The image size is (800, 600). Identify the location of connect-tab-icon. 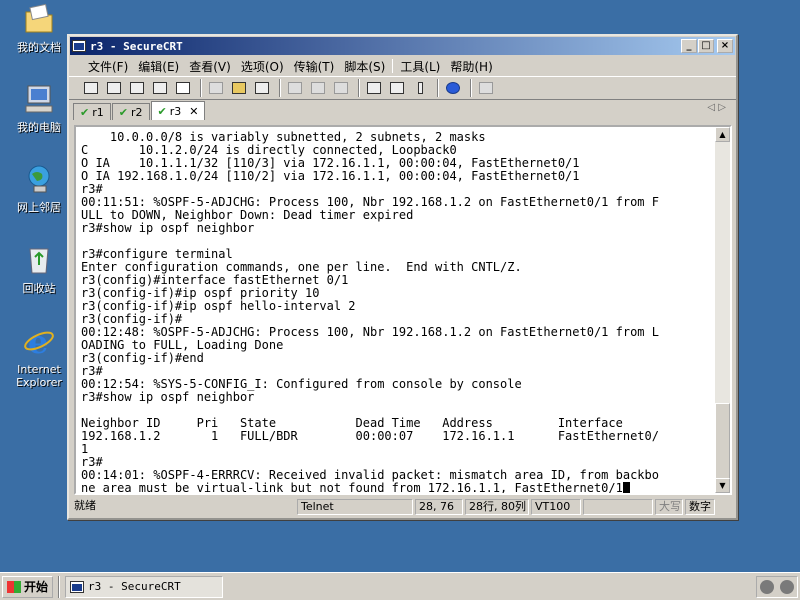
(137, 88).